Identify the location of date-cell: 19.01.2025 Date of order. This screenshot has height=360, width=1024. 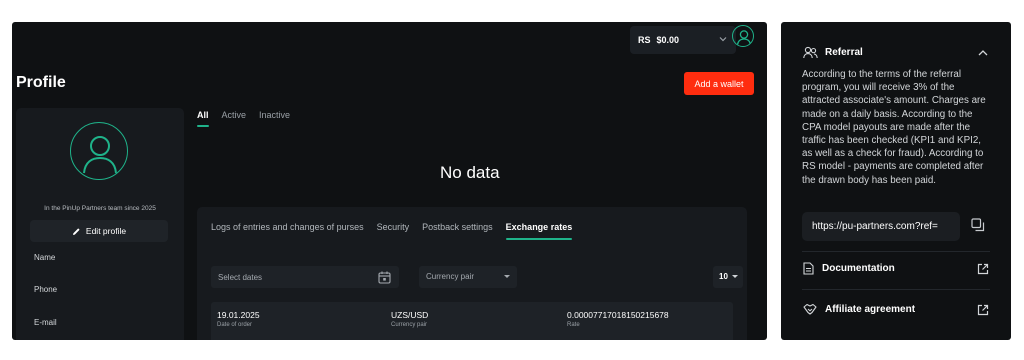
(238, 319).